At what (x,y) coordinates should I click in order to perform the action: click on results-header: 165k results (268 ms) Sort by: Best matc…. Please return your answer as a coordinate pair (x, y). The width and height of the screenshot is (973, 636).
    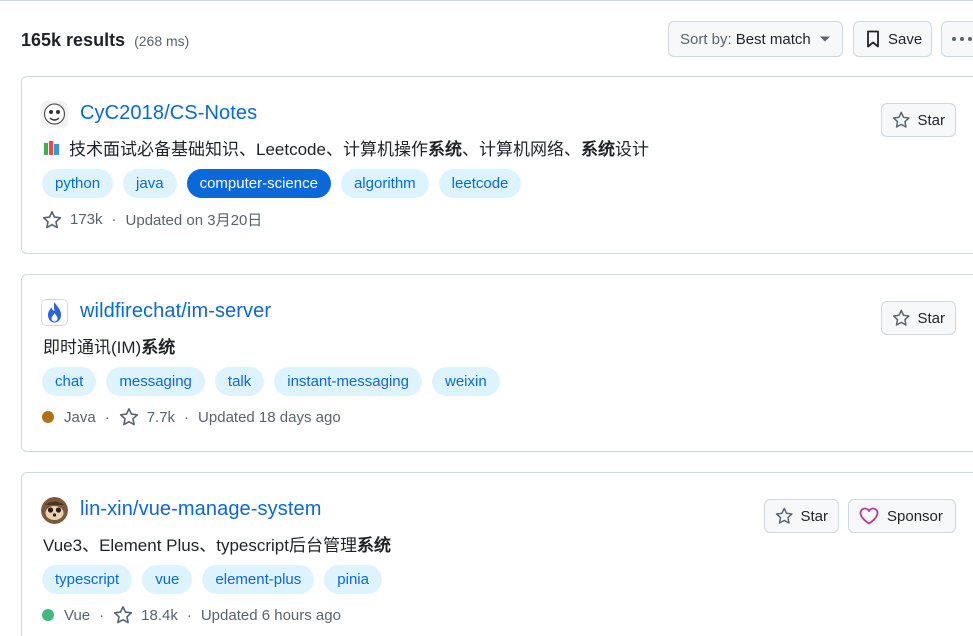
    Looking at the image, I should click on (486, 39).